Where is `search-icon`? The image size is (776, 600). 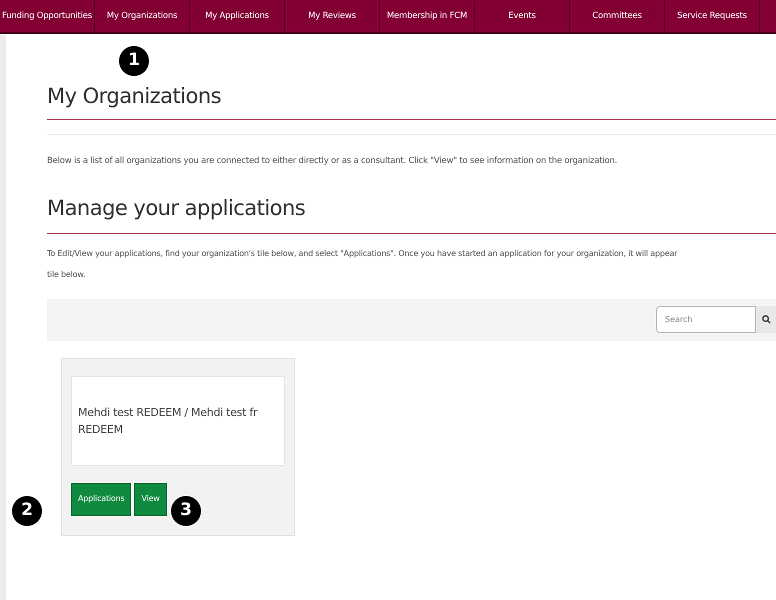 search-icon is located at coordinates (766, 319).